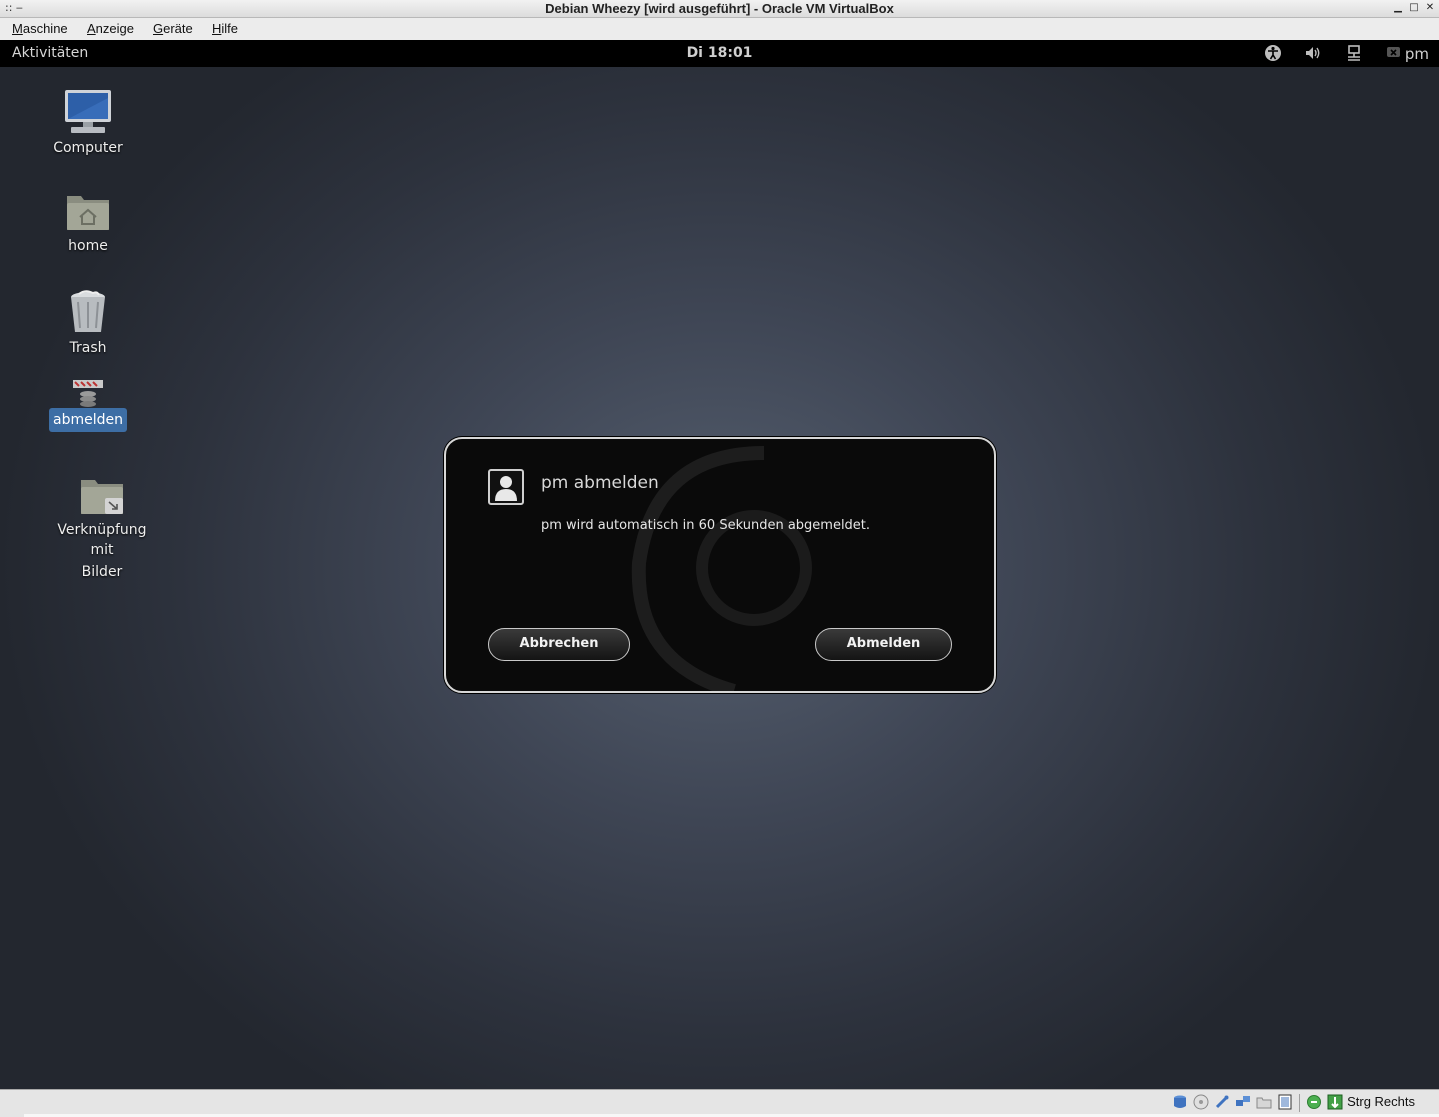  I want to click on gnome-top-panel: Aktivitäten Di 18:01 pm, so click(719, 53).